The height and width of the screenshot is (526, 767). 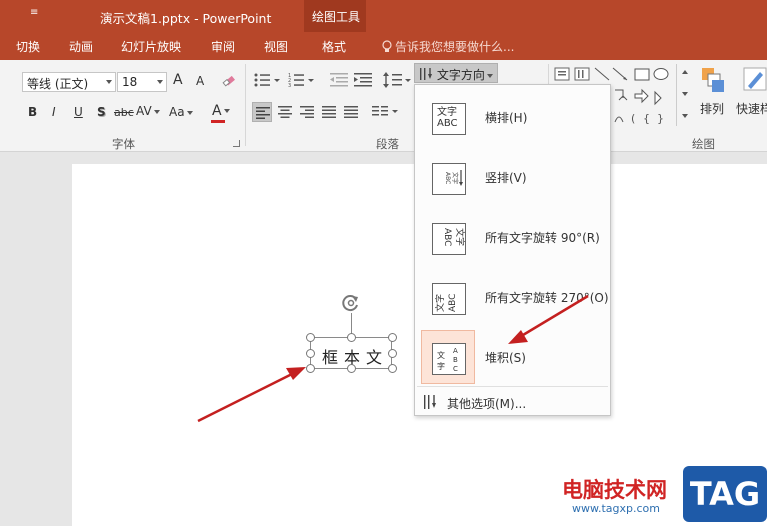 I want to click on drawing-group-label: 绘图, so click(x=703, y=144).